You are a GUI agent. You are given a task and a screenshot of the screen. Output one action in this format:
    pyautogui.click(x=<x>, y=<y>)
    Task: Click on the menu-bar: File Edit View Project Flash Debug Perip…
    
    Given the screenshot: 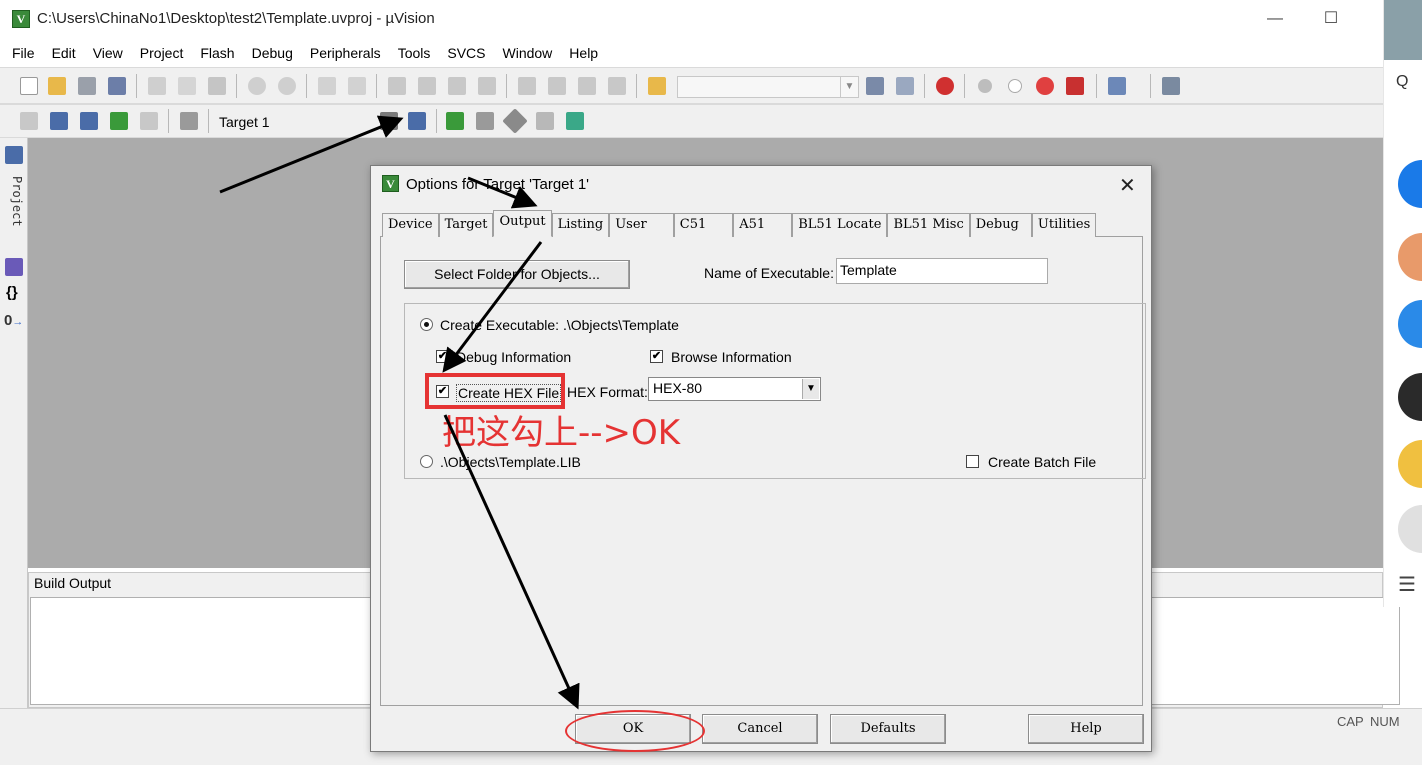 What is the action you would take?
    pyautogui.click(x=691, y=53)
    